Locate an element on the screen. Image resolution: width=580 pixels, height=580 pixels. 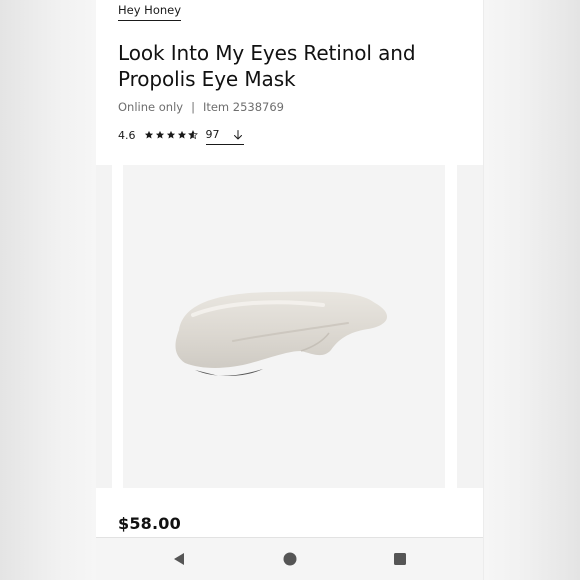
recents-square-icon is located at coordinates (400, 559).